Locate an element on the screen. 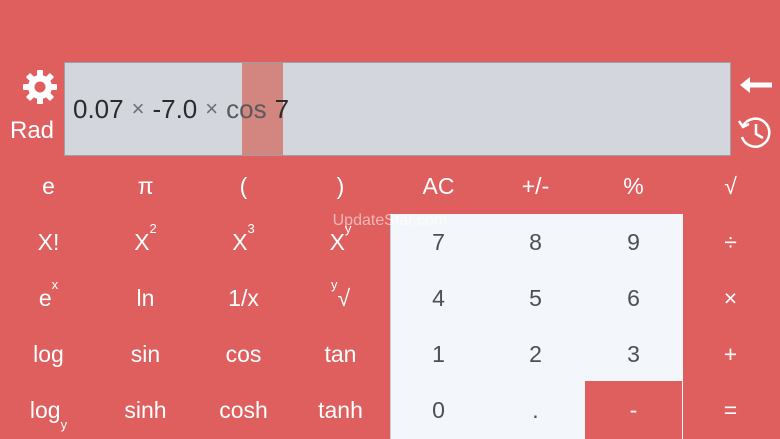  key-square: X2 is located at coordinates (145, 242).